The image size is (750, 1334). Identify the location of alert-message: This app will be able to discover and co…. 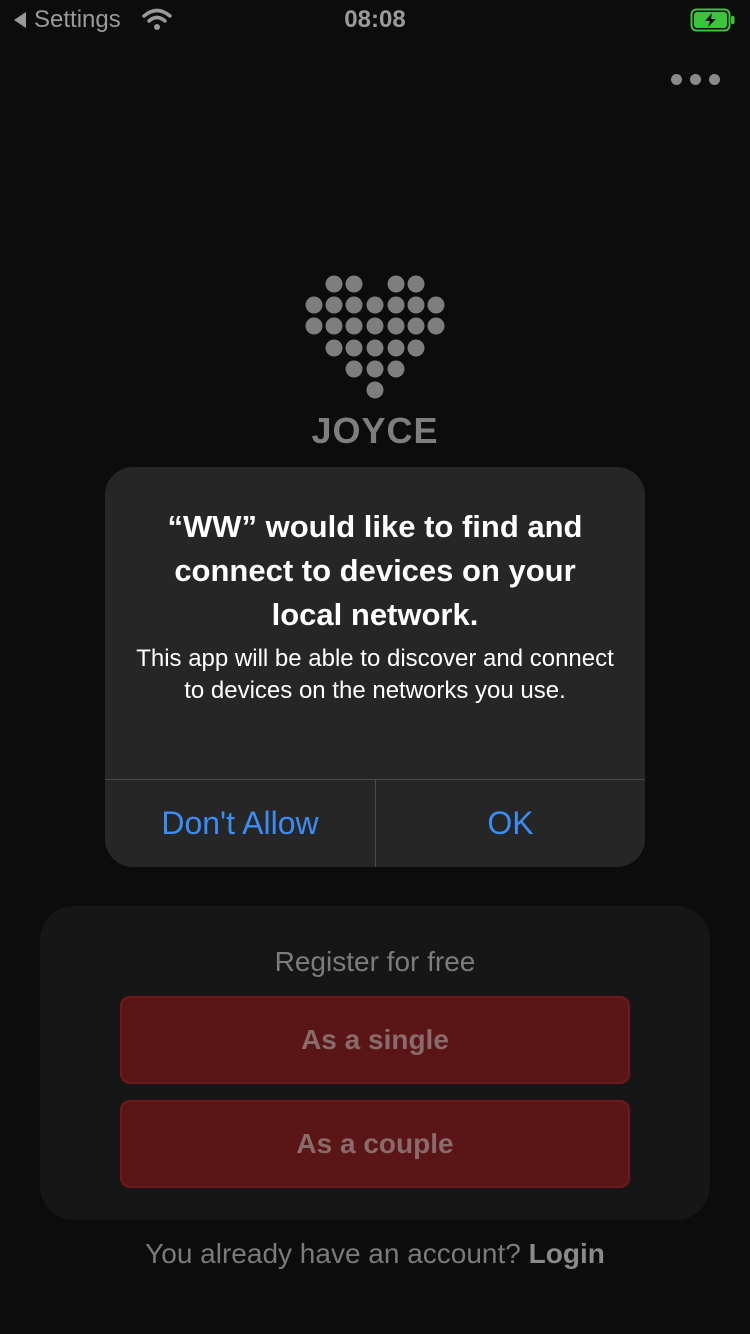
(375, 674).